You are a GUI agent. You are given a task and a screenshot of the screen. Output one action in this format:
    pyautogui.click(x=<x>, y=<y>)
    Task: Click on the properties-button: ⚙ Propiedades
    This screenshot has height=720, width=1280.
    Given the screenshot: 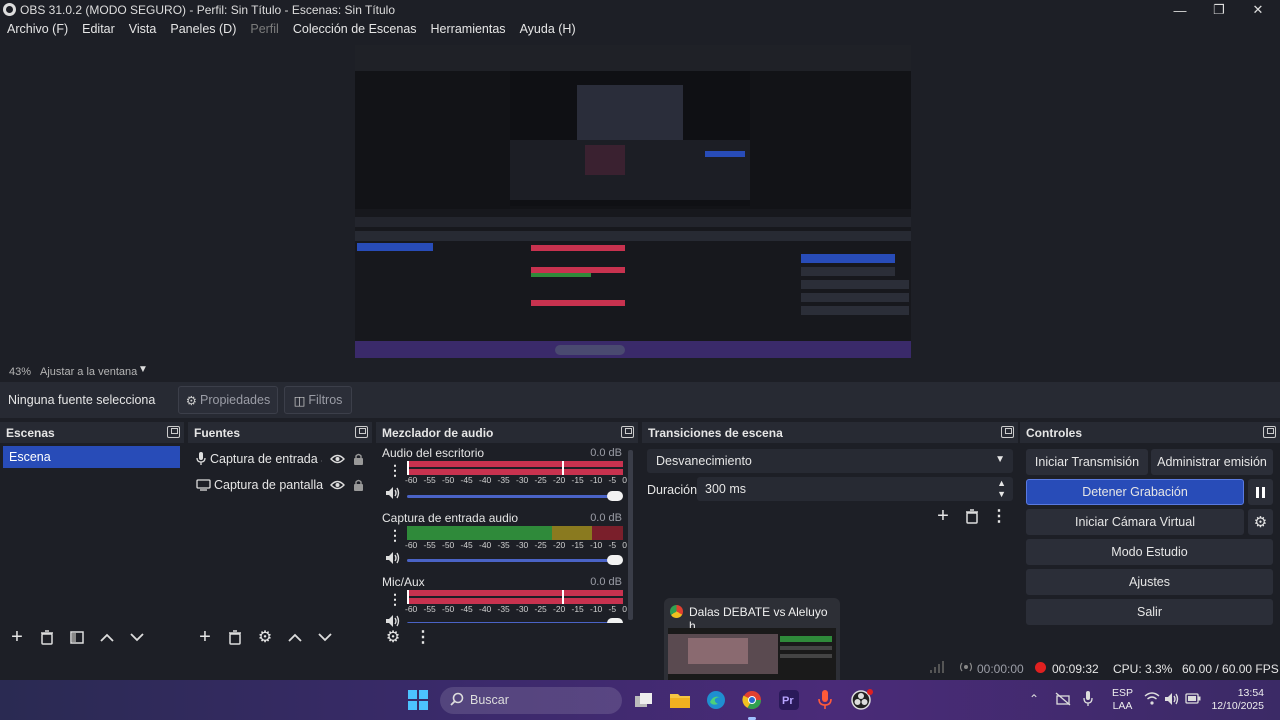 What is the action you would take?
    pyautogui.click(x=228, y=400)
    